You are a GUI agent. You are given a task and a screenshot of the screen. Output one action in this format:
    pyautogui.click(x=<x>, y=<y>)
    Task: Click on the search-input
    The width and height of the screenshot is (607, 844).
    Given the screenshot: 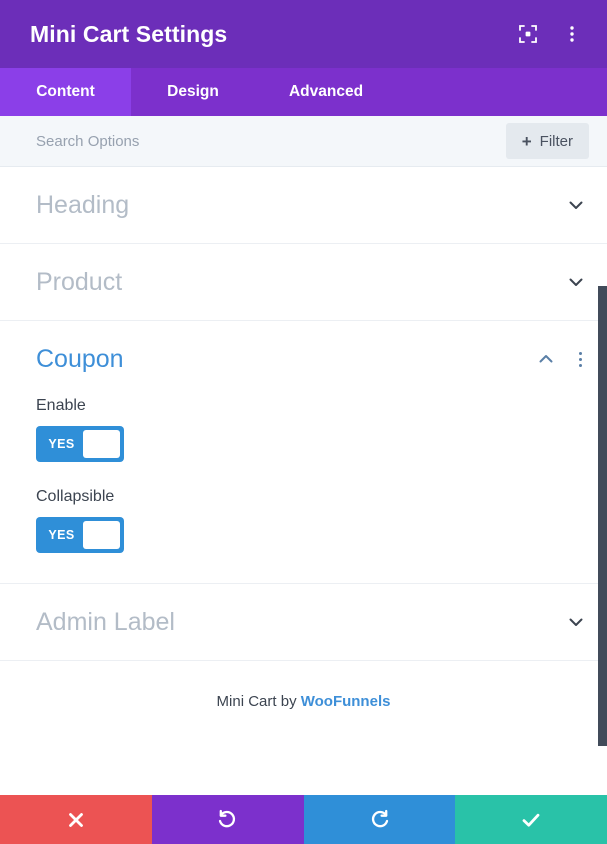 What is the action you would take?
    pyautogui.click(x=271, y=141)
    